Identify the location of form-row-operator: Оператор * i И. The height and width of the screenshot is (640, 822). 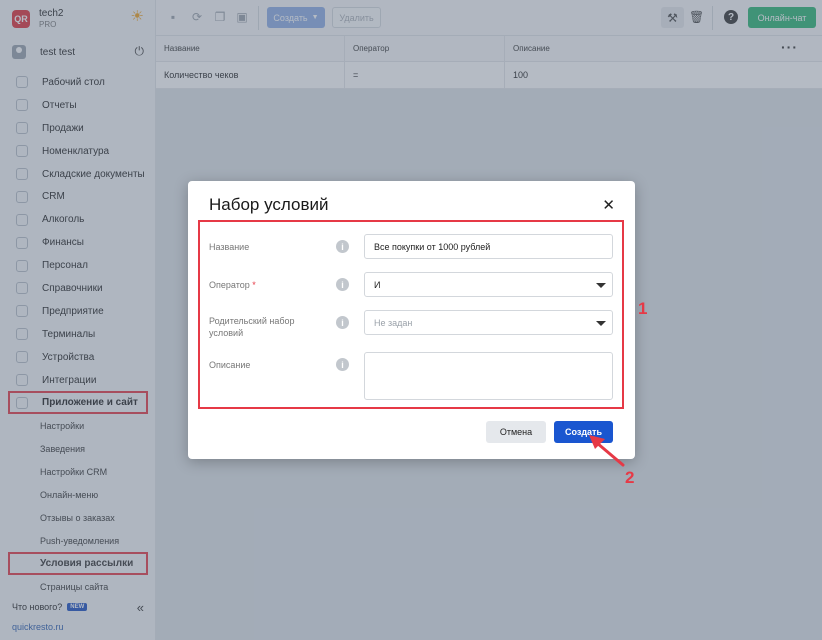
(411, 284).